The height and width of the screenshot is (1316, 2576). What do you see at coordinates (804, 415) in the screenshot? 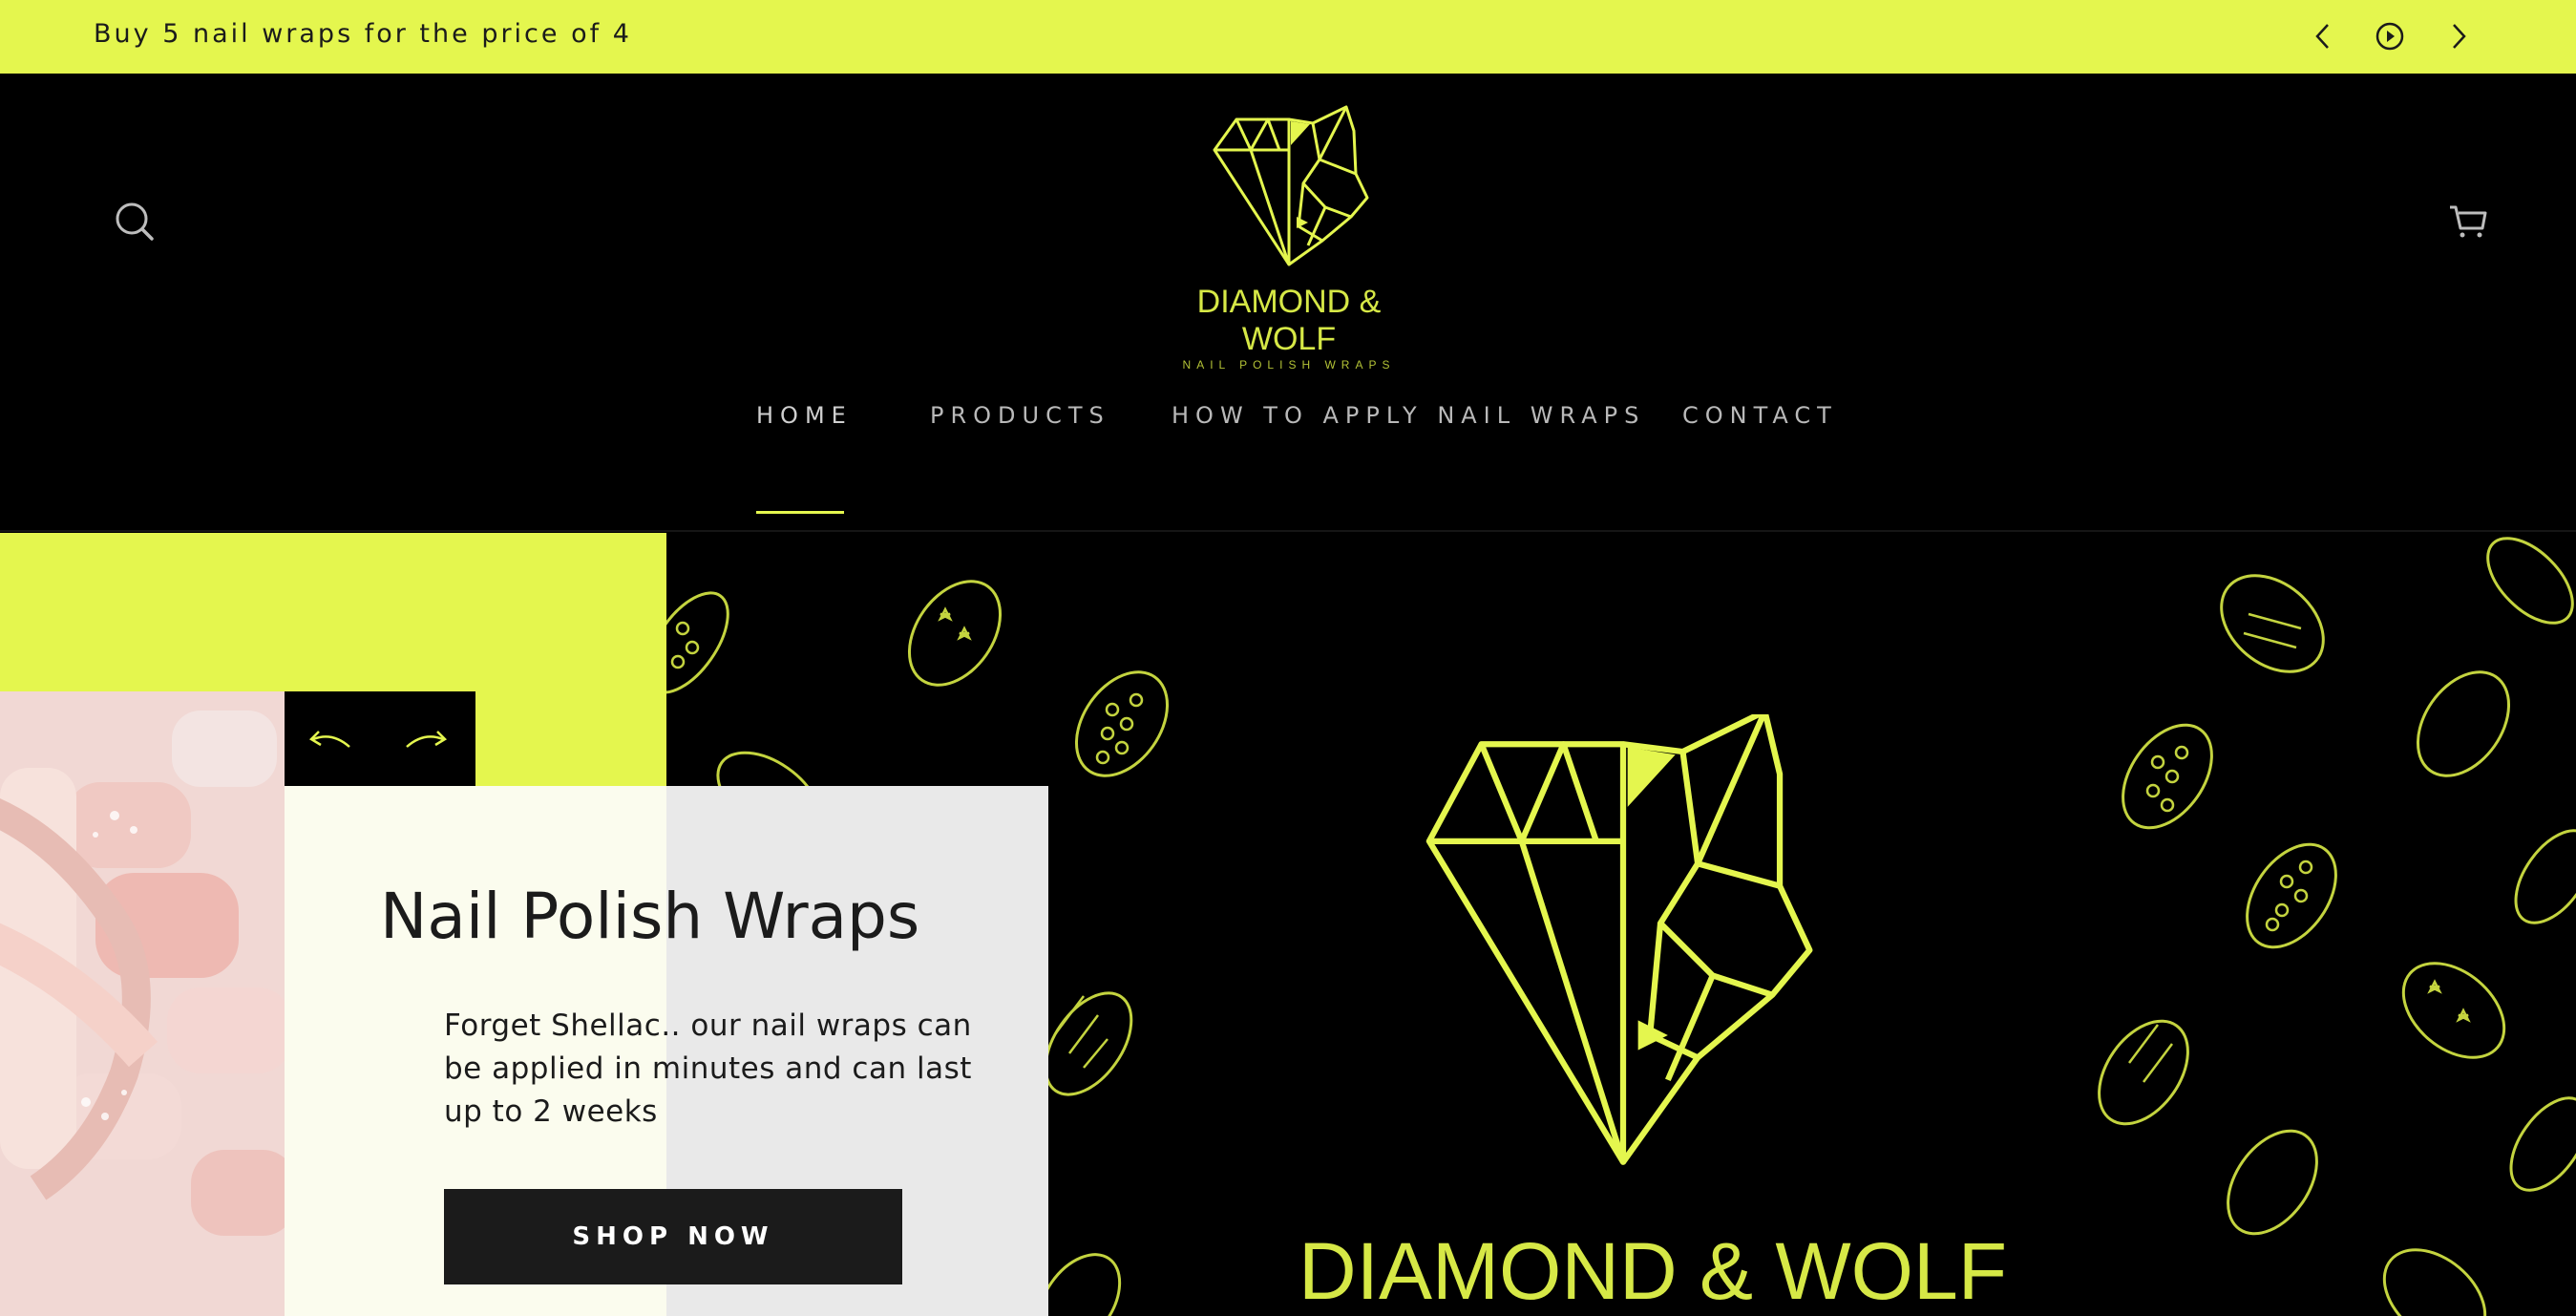
I see `nav-item-home: HOME` at bounding box center [804, 415].